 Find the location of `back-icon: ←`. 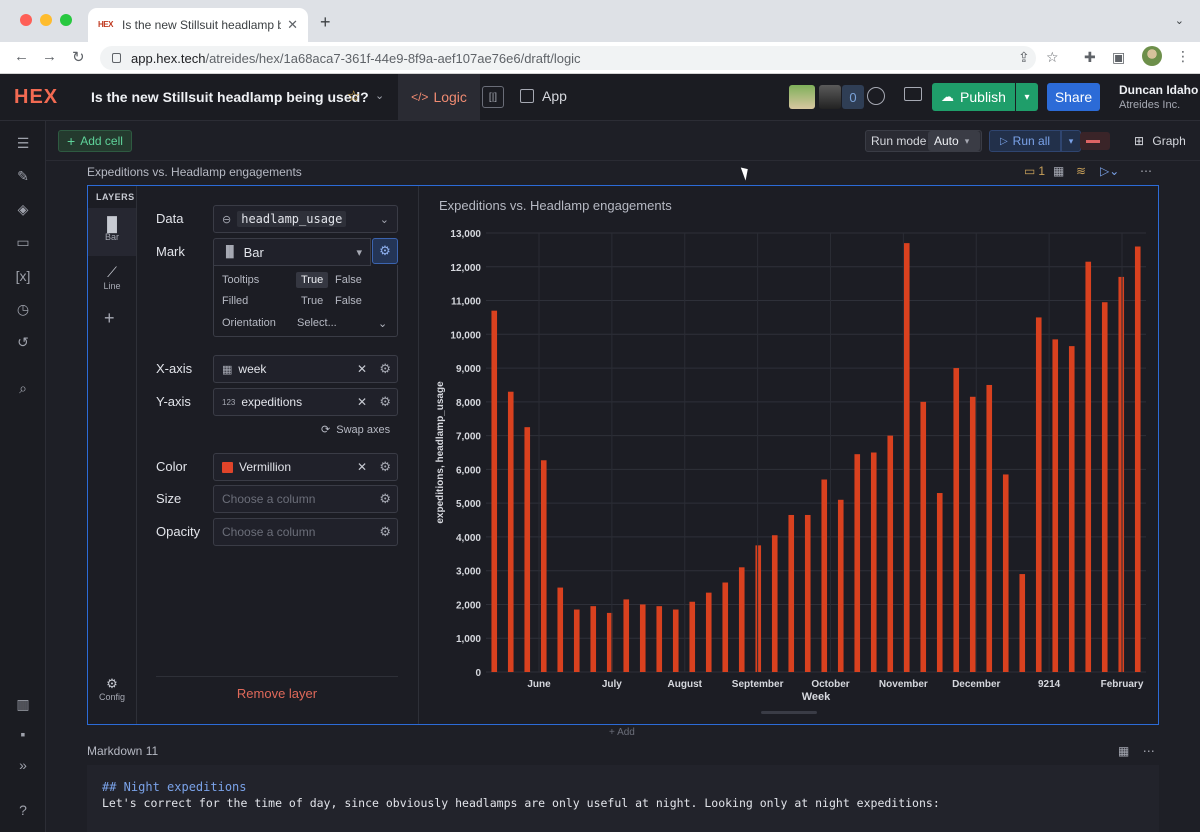

back-icon: ← is located at coordinates (21, 56).